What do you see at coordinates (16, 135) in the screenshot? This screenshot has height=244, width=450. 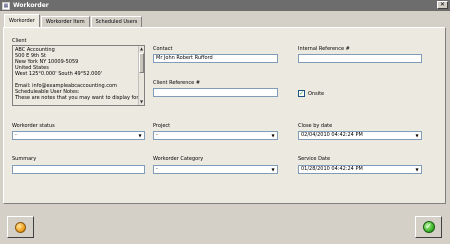 I see `workorder-status-value: -` at bounding box center [16, 135].